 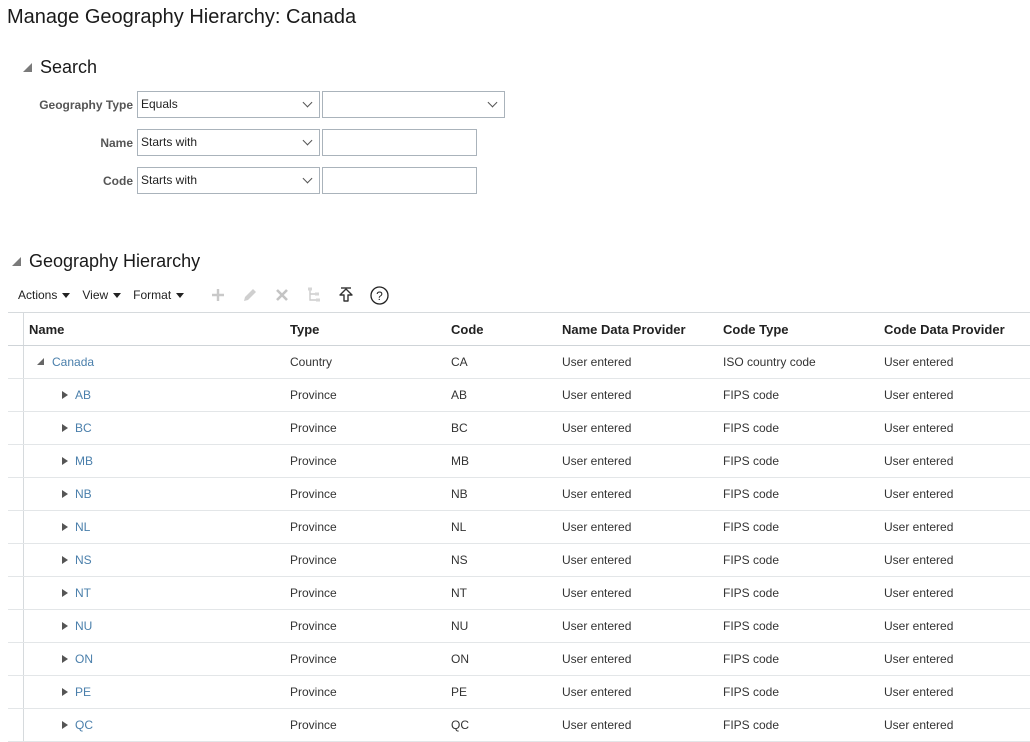 I want to click on hierarchy-icon, so click(x=314, y=295).